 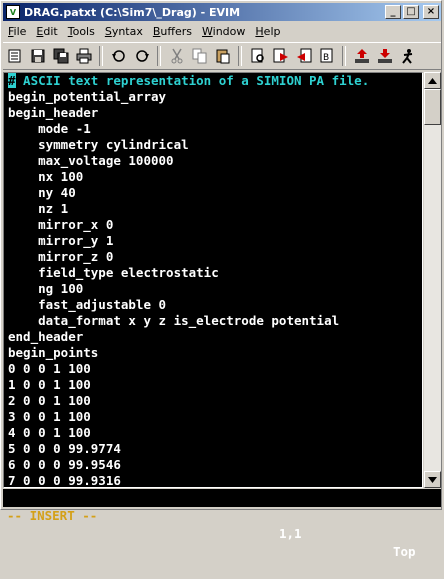 I want to click on find-icon, so click(x=258, y=56).